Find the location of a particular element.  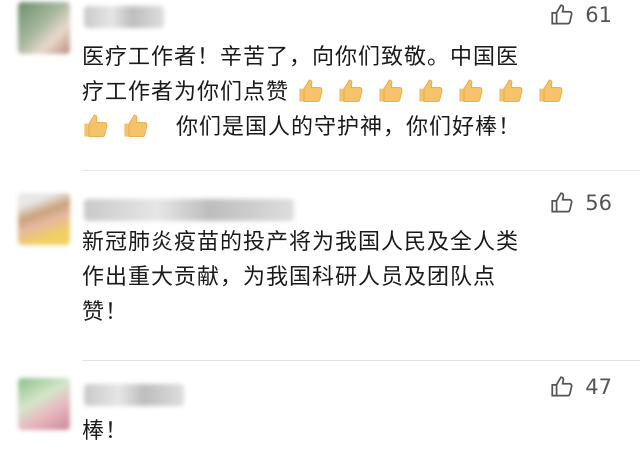

like-button: 47 is located at coordinates (580, 387).